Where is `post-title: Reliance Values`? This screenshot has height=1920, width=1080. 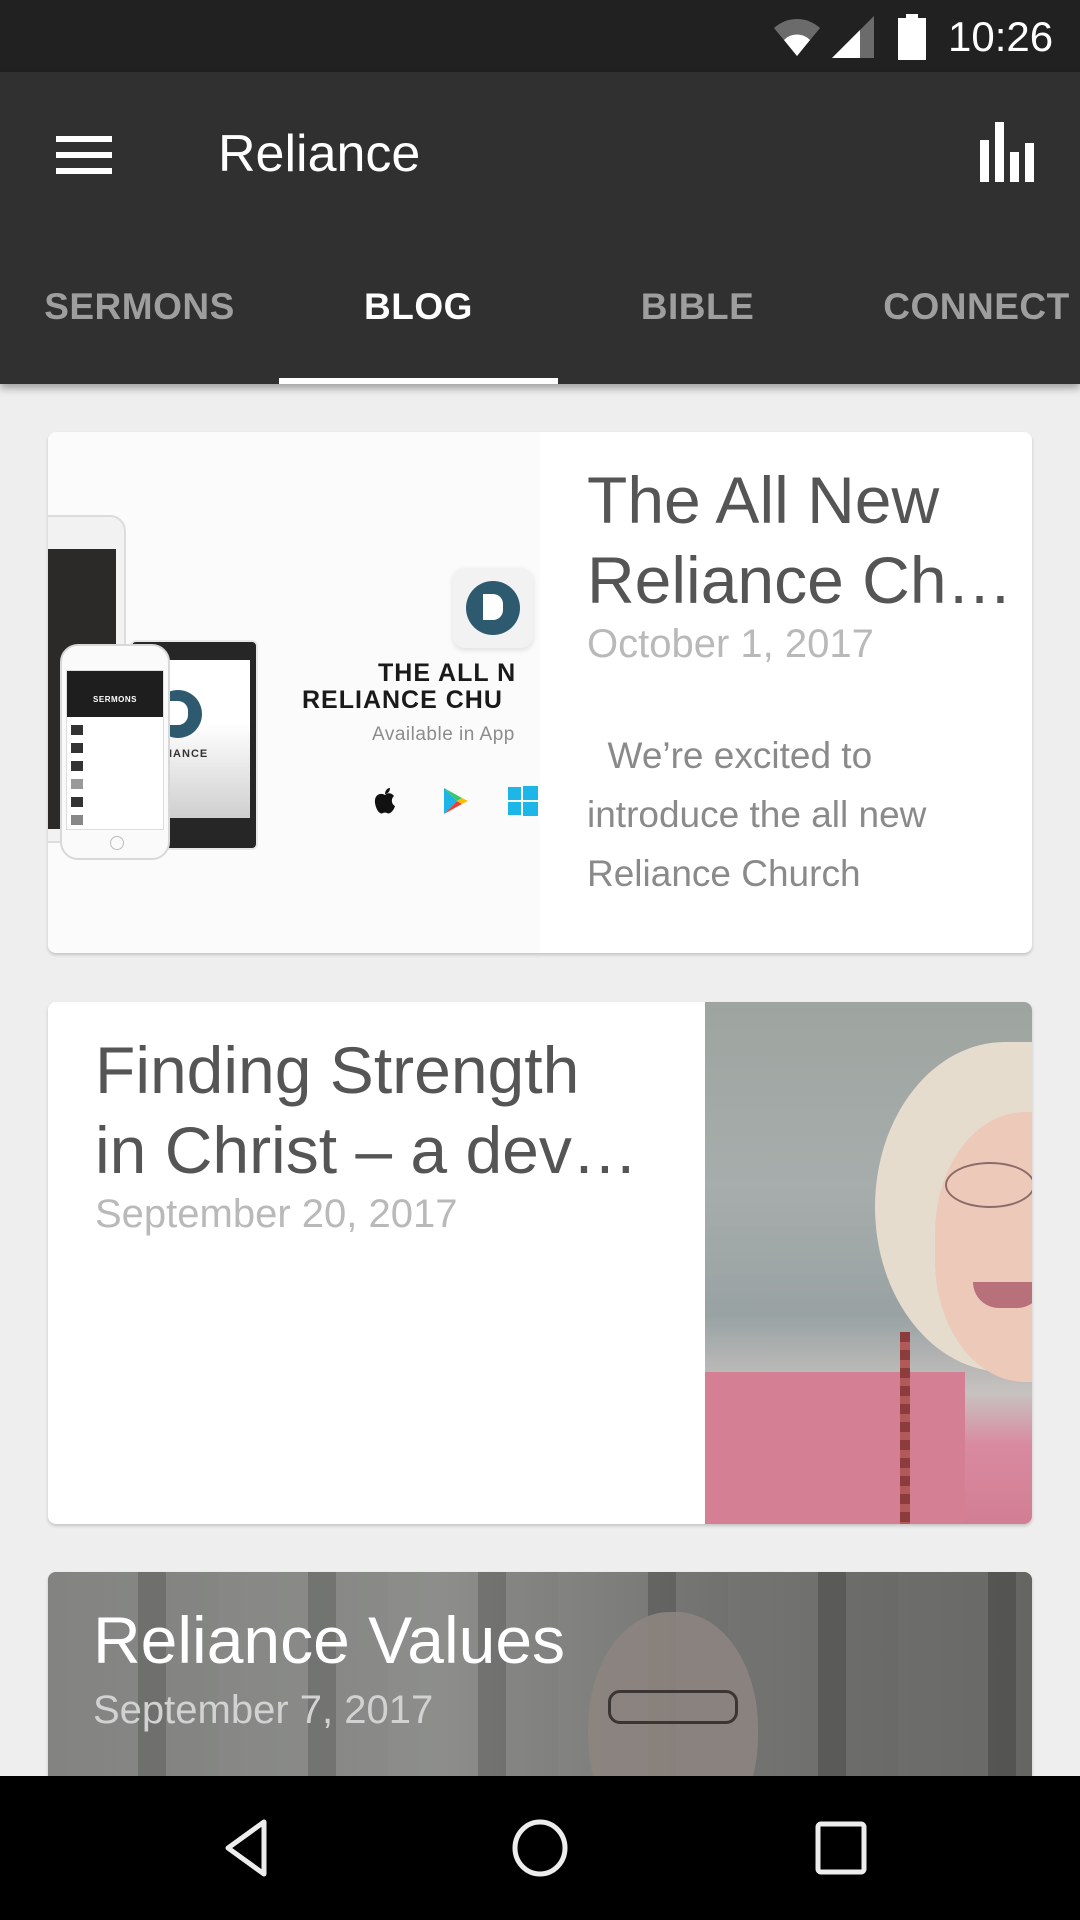 post-title: Reliance Values is located at coordinates (329, 1640).